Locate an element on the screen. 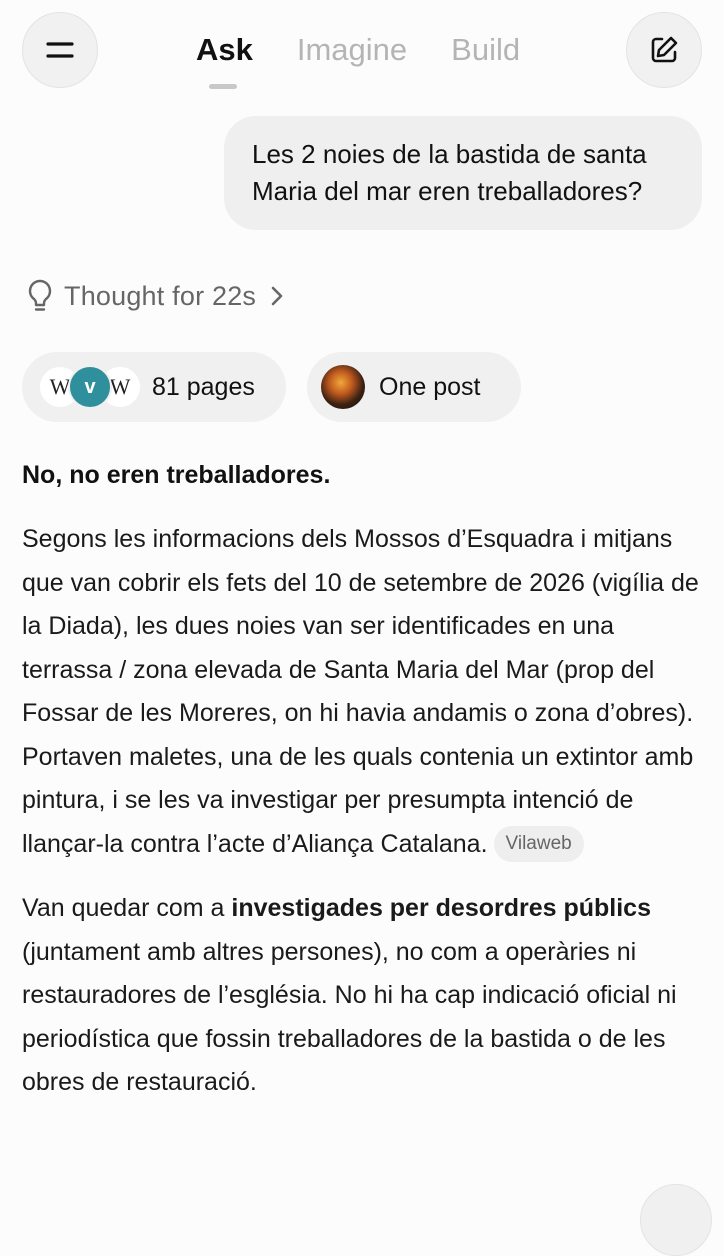  thought-toggle: Thought for 22s is located at coordinates (155, 296).